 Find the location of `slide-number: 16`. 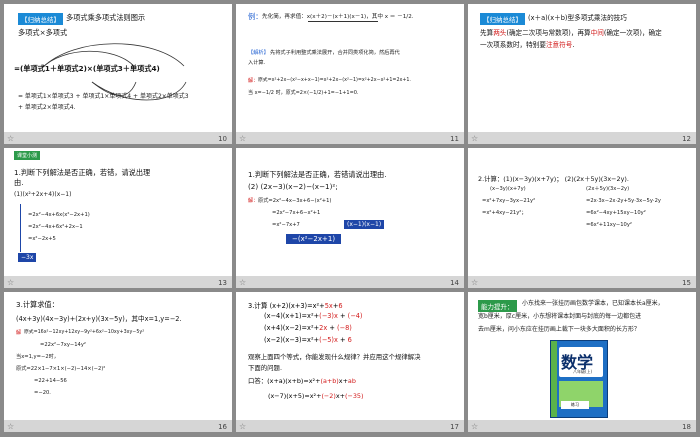

slide-number: 16 is located at coordinates (222, 427).